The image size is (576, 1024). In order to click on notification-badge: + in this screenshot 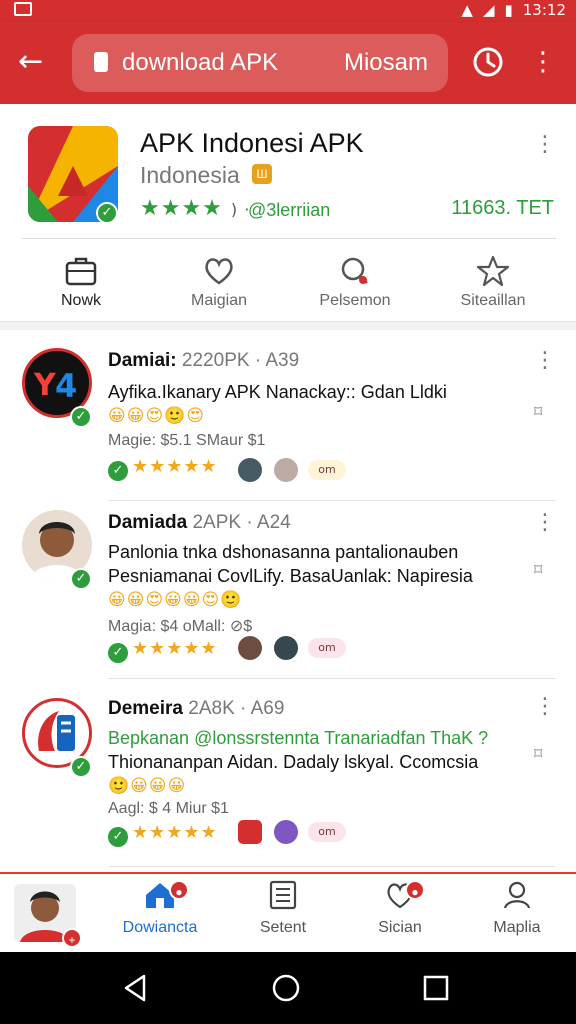, I will do `click(72, 938)`.